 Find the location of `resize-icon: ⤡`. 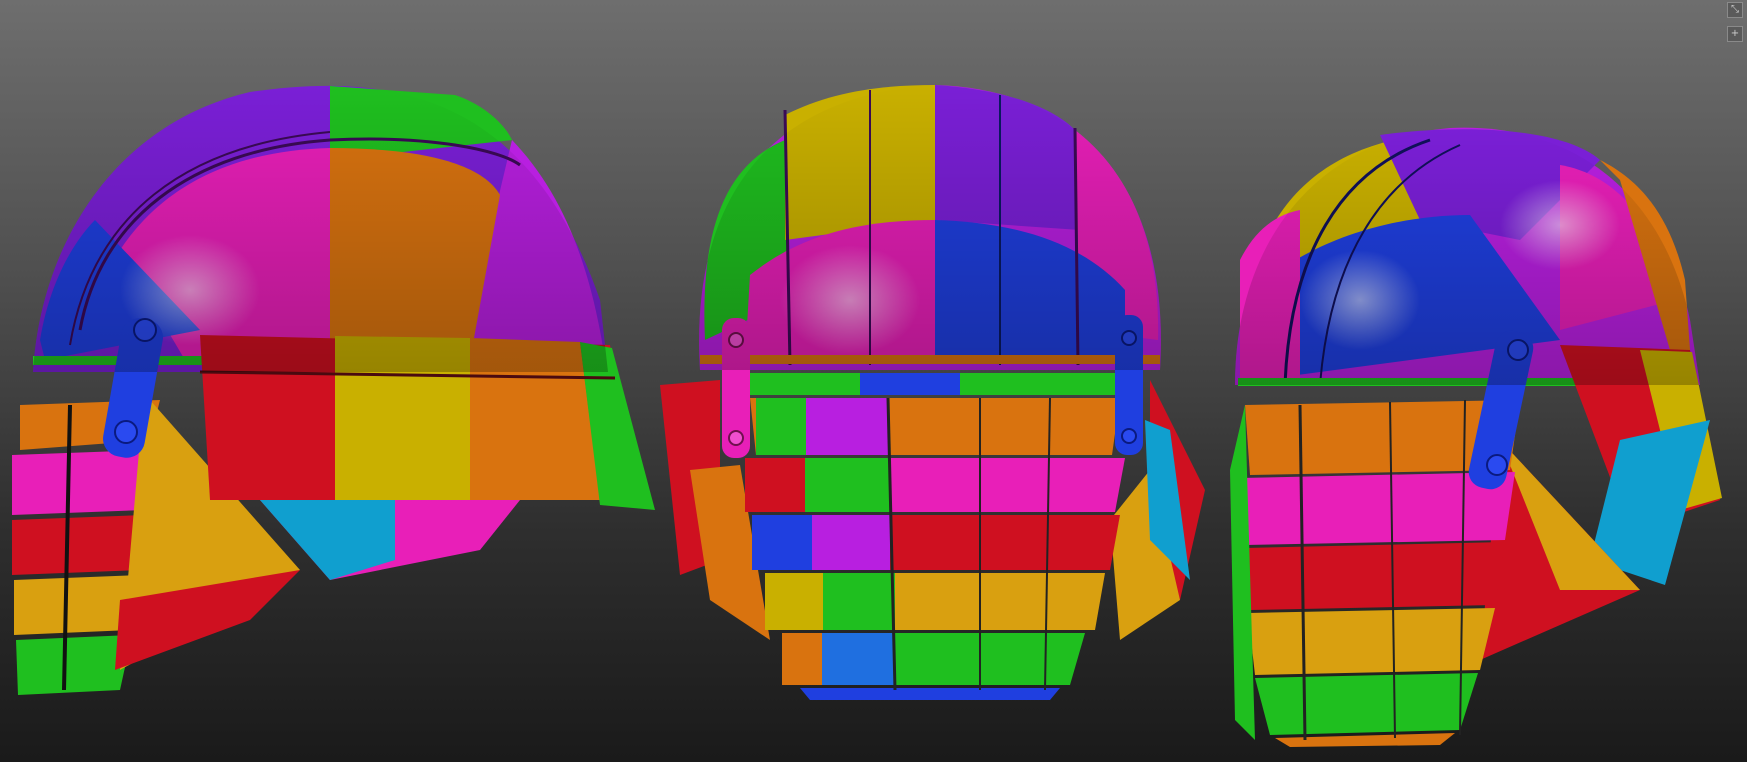

resize-icon: ⤡ is located at coordinates (1735, 10).